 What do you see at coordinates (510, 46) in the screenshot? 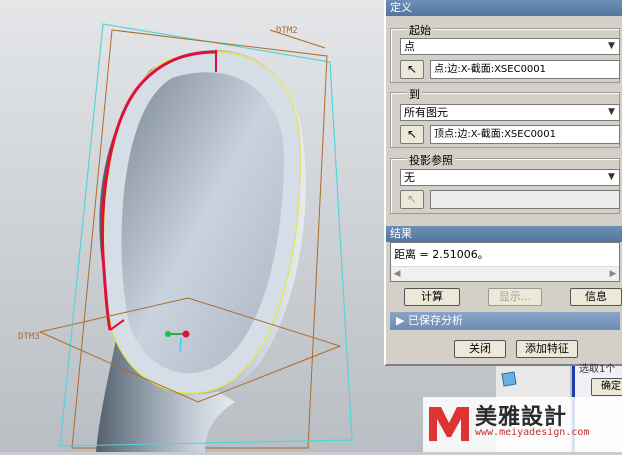
I see `from-type-select: 点 ▼` at bounding box center [510, 46].